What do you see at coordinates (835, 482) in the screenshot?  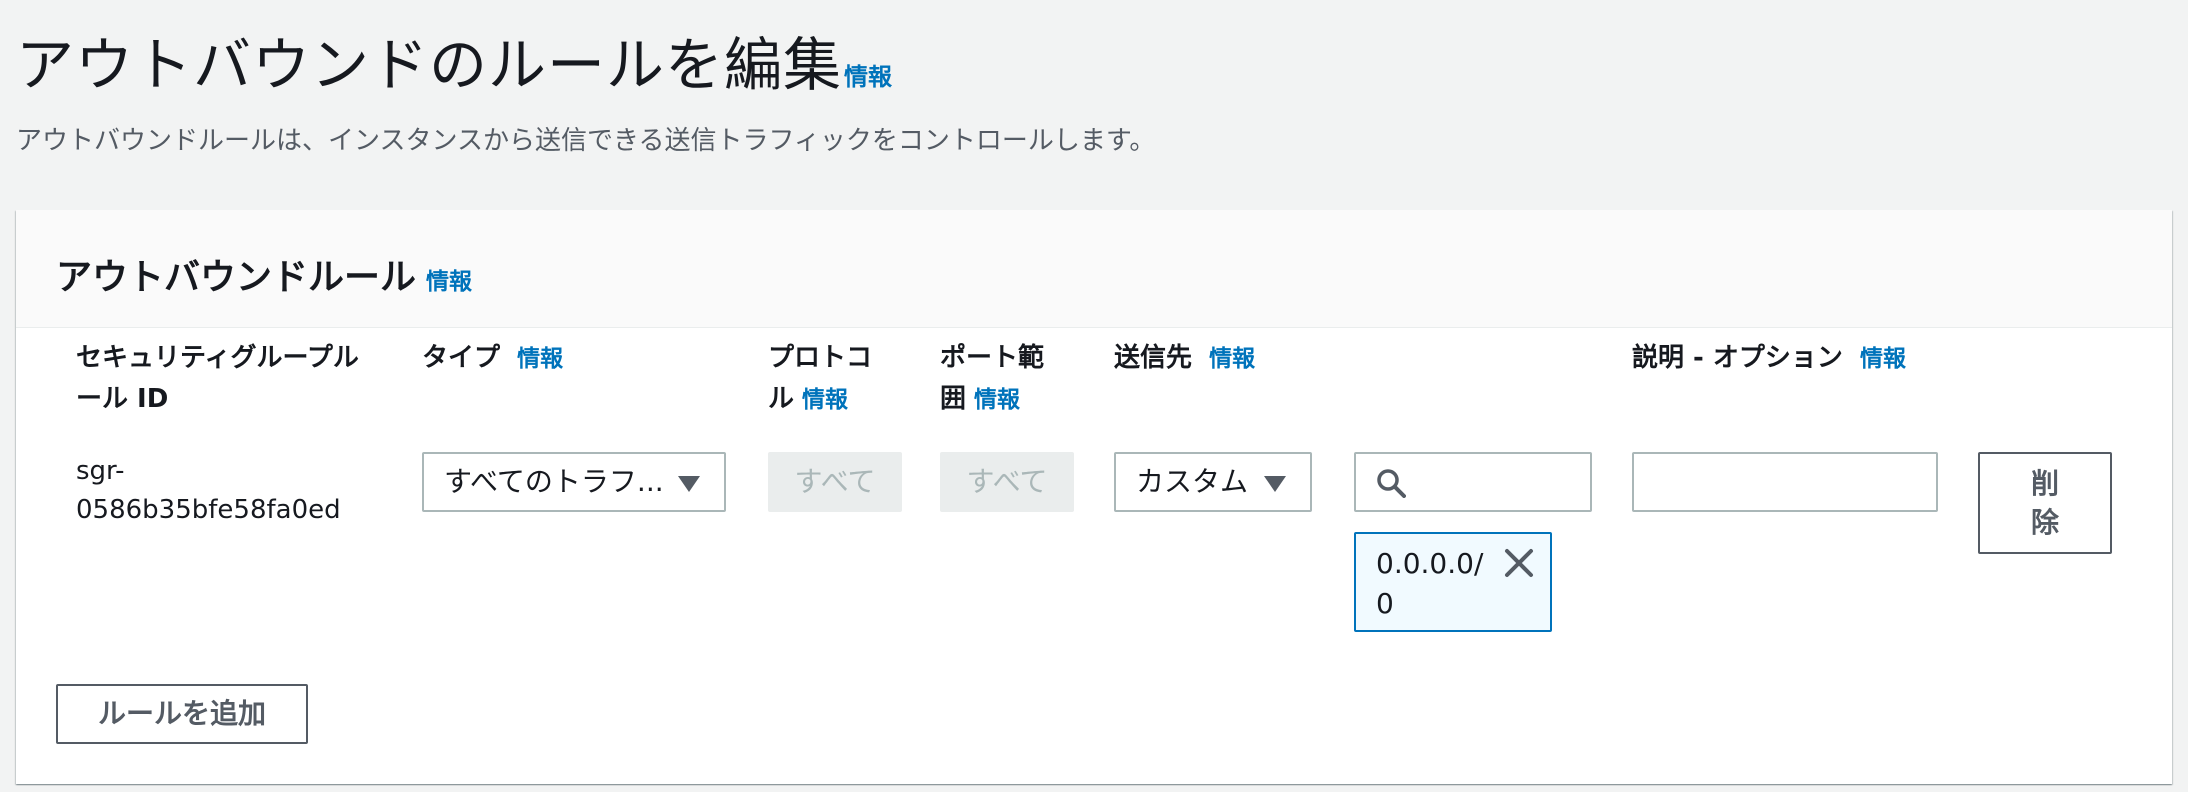 I see `protocol-field: すべて` at bounding box center [835, 482].